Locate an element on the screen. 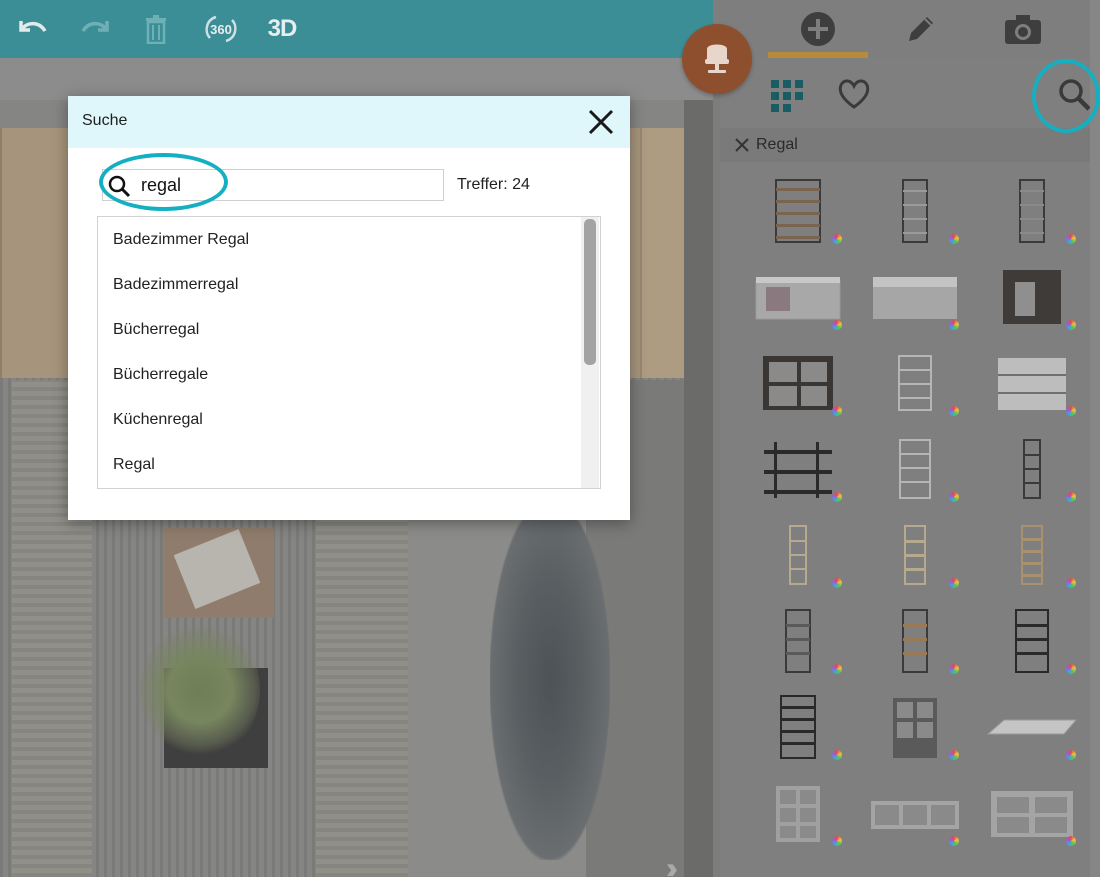 Image resolution: width=1100 pixels, height=877 pixels. tab-camera is located at coordinates (1023, 29).